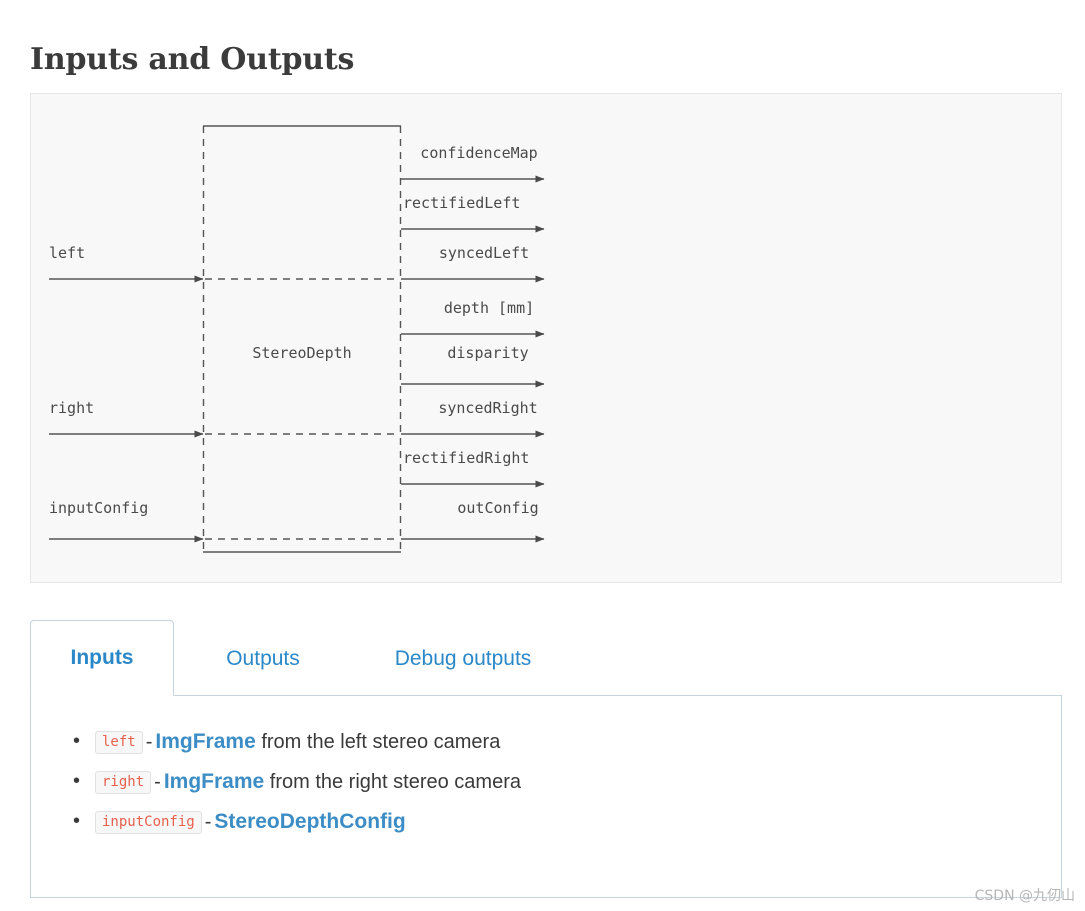 The height and width of the screenshot is (911, 1085). I want to click on diagram-output-label-outconfig: outConfig, so click(497, 508).